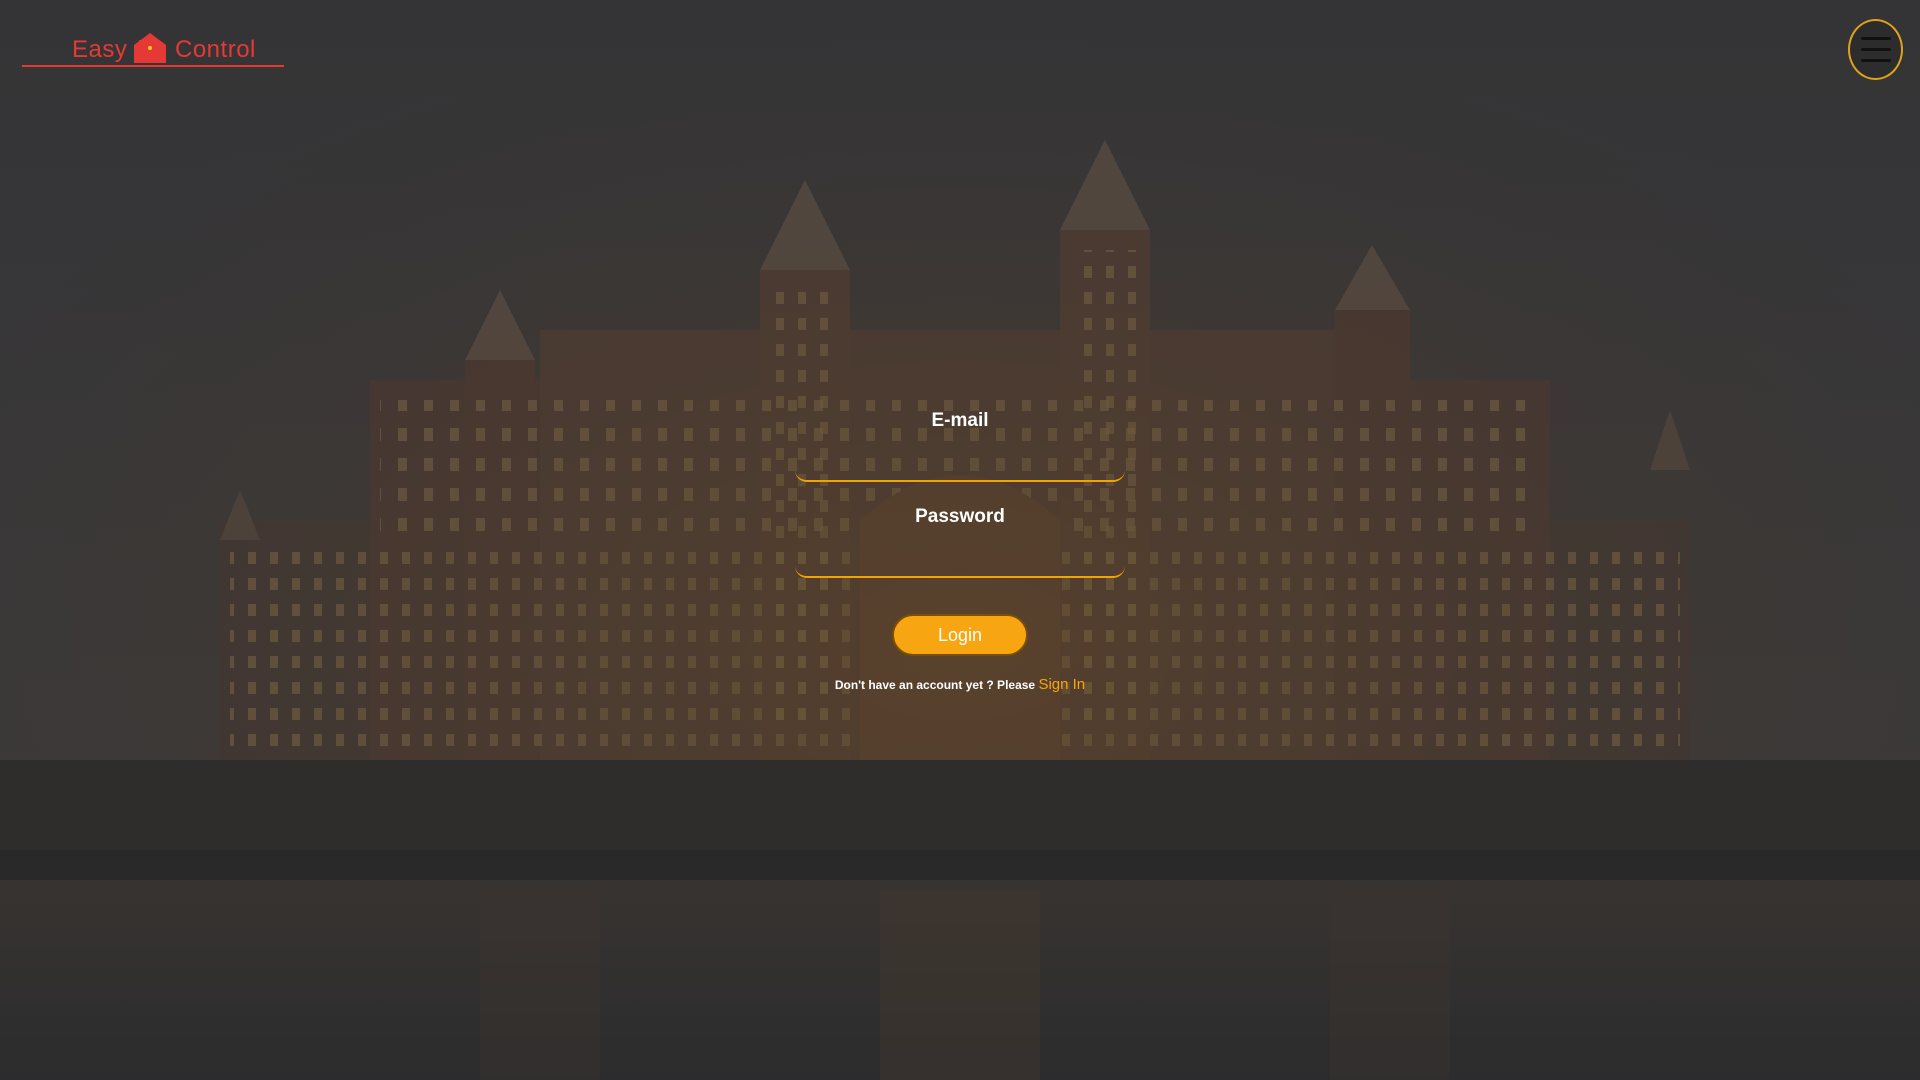 The height and width of the screenshot is (1080, 1920). What do you see at coordinates (153, 49) in the screenshot?
I see `app-logo: Easy Control` at bounding box center [153, 49].